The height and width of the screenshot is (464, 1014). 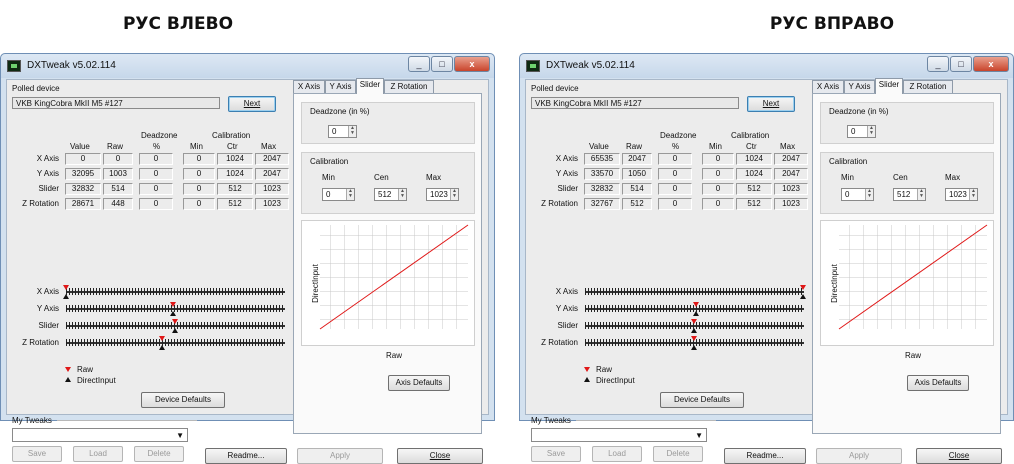 What do you see at coordinates (791, 204) in the screenshot?
I see `axis-max-cell: 1023` at bounding box center [791, 204].